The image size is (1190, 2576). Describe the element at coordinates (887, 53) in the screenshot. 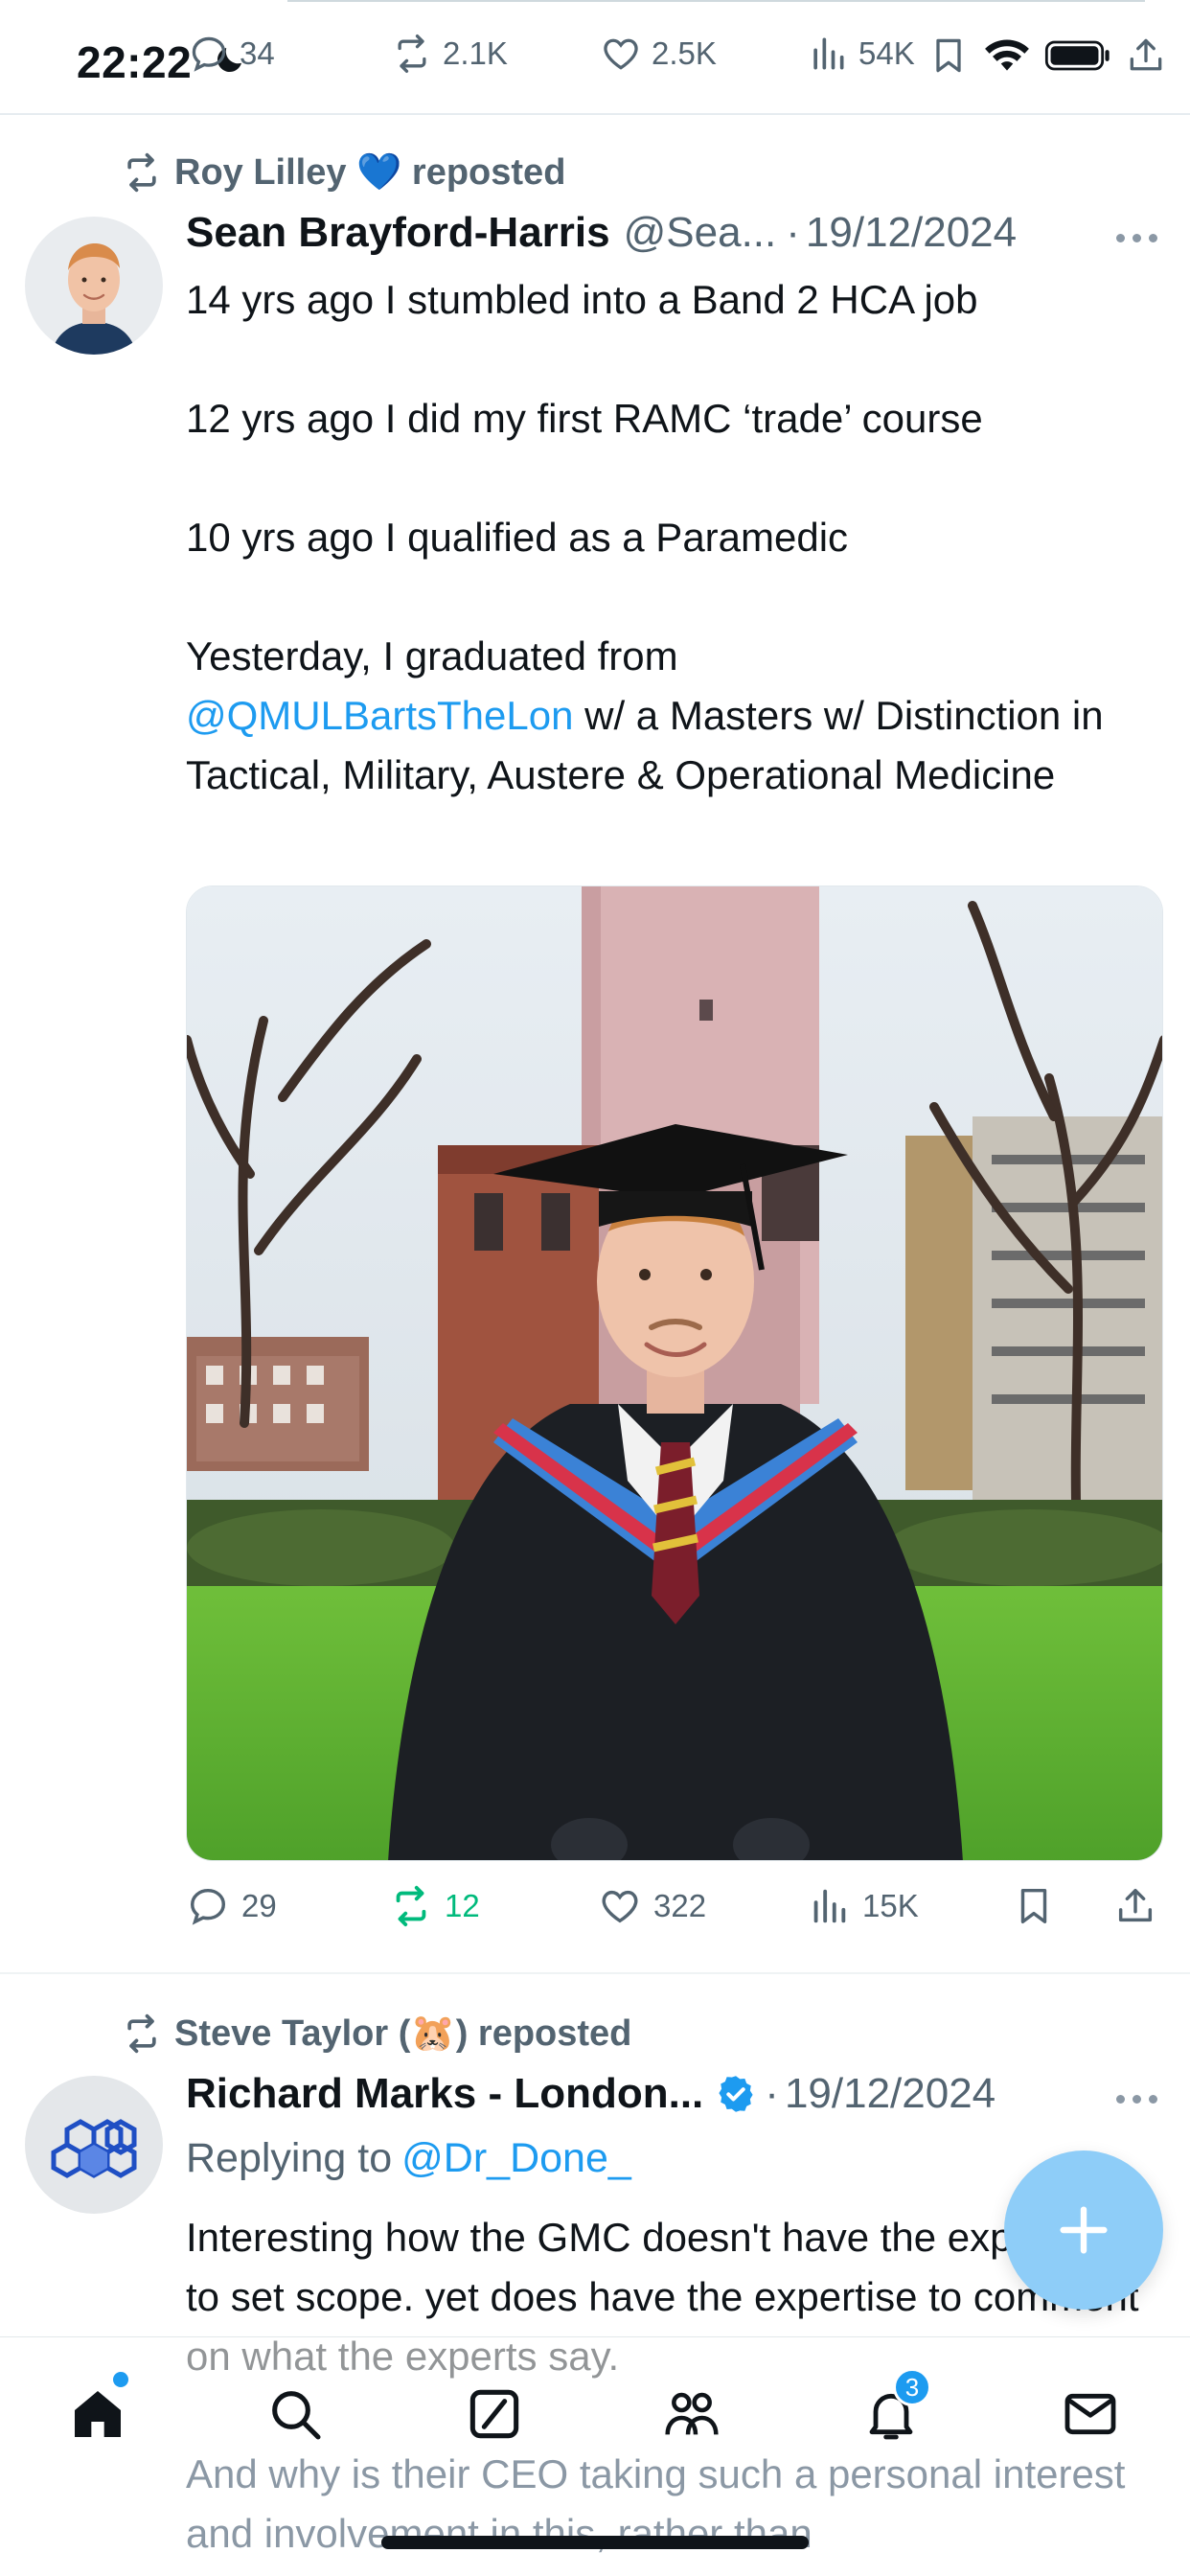

I see `views-count: 54K` at that location.